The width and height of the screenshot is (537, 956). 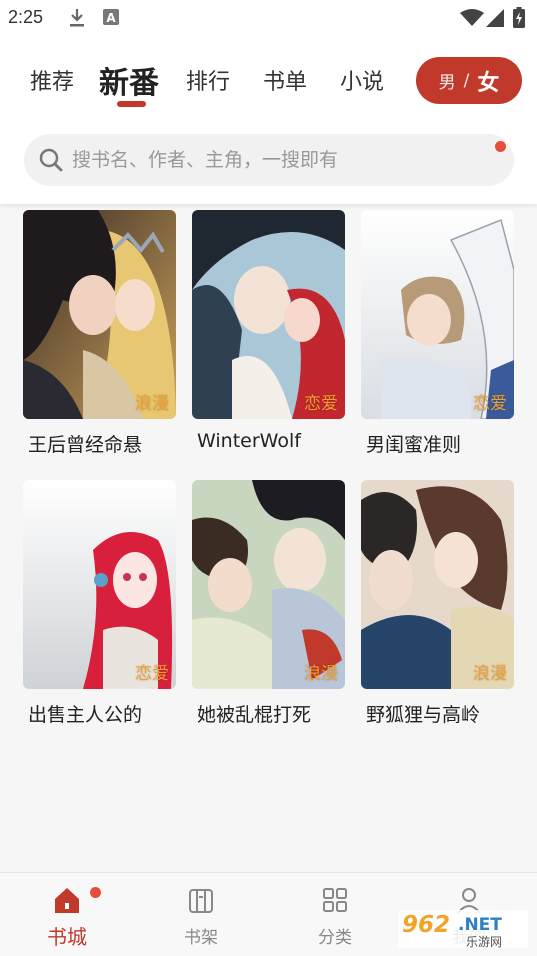 I want to click on nav-label: 书城, so click(x=67, y=937).